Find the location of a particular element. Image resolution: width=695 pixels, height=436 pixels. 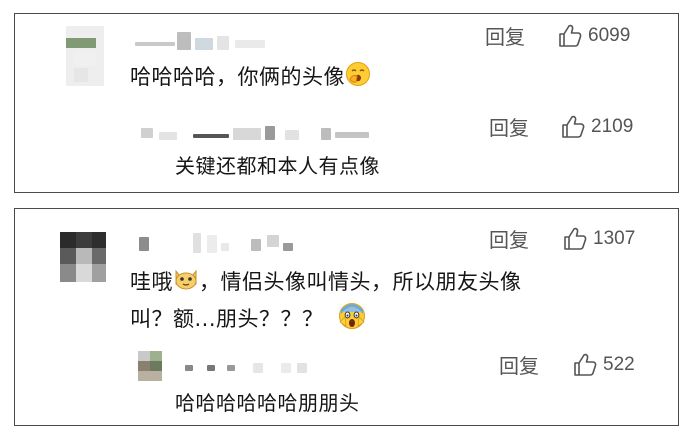

reply-avatar is located at coordinates (150, 366).